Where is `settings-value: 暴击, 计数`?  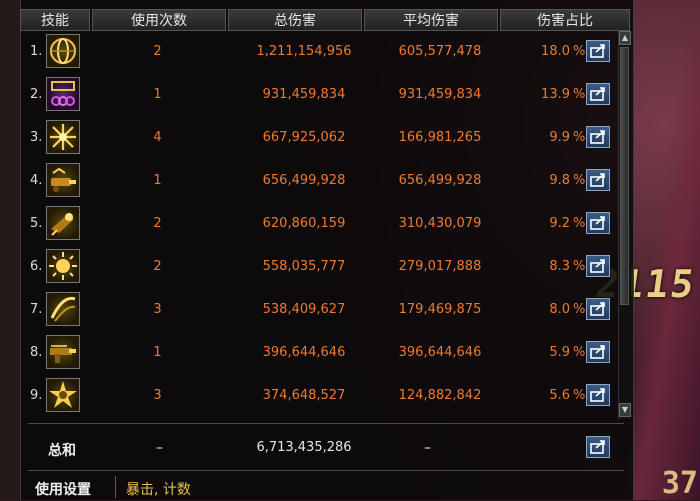
settings-value: 暴击, 计数 is located at coordinates (158, 489).